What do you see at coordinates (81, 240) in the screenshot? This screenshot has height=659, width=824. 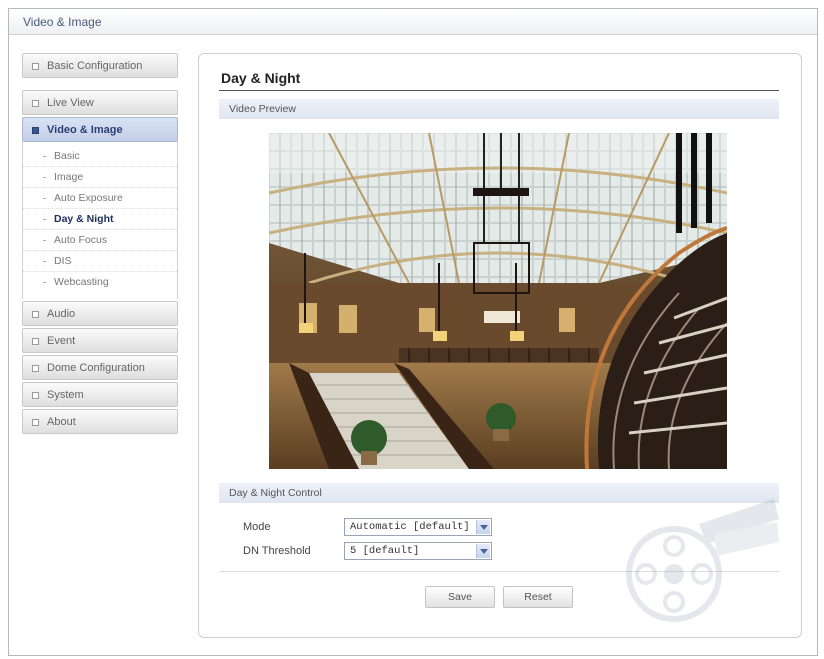 I see `subnav-label: Auto Focus` at bounding box center [81, 240].